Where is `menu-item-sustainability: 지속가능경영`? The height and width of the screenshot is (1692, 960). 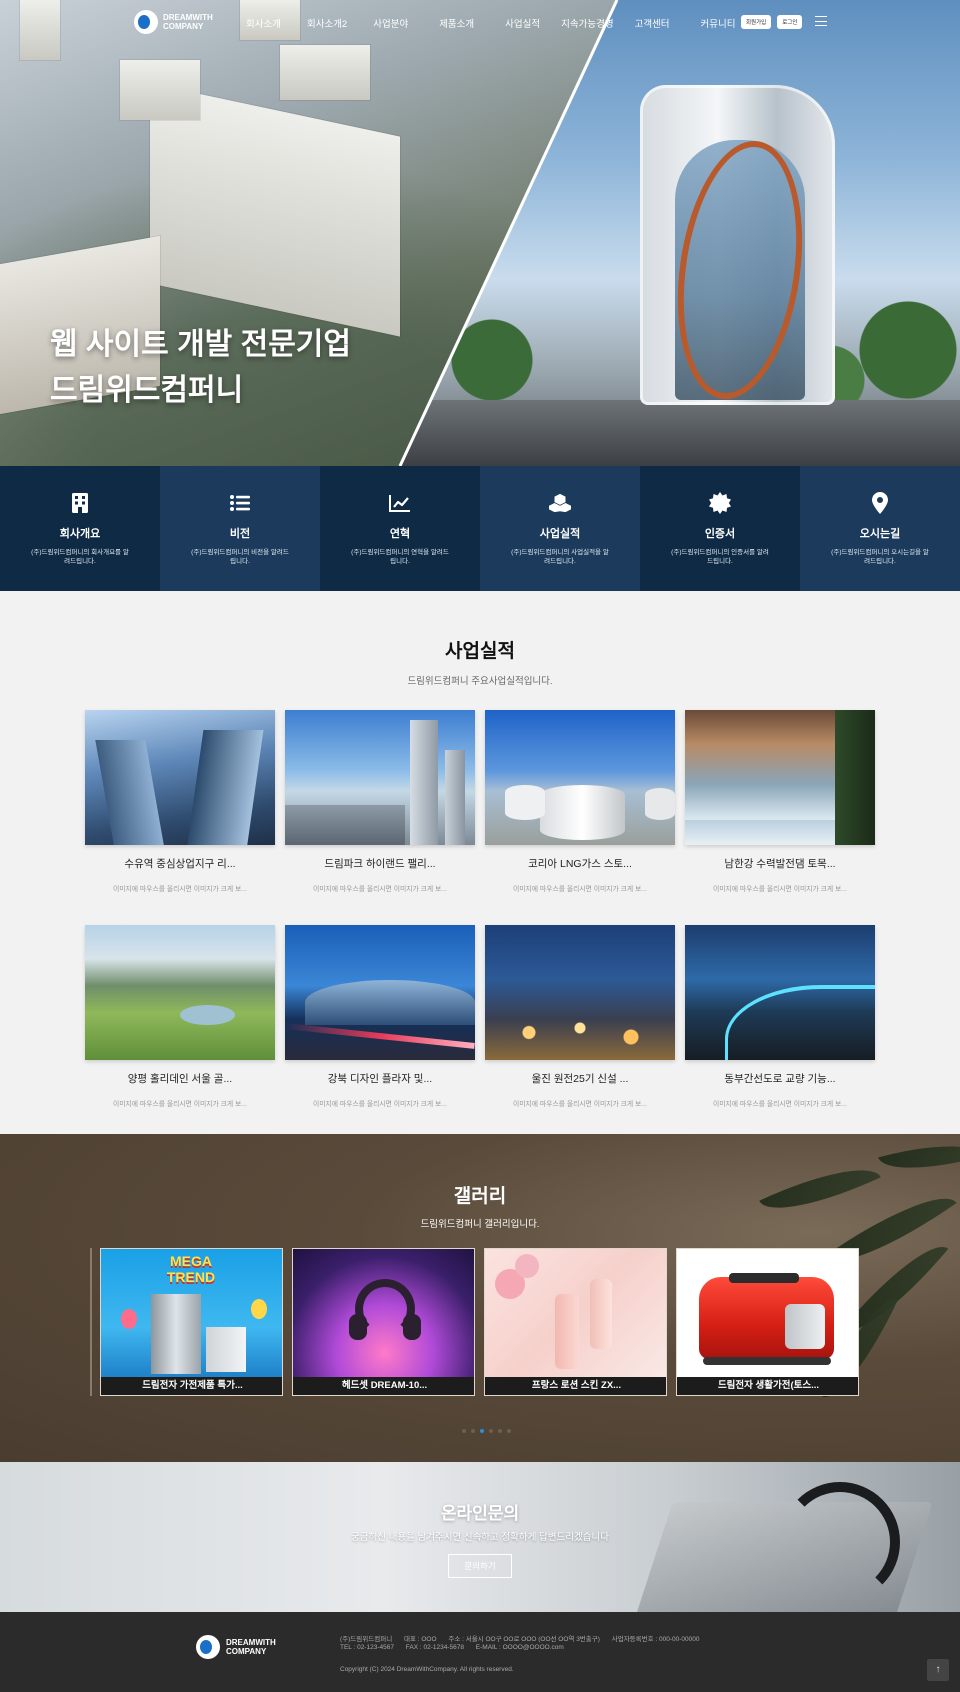 menu-item-sustainability: 지속가능경영 is located at coordinates (587, 23).